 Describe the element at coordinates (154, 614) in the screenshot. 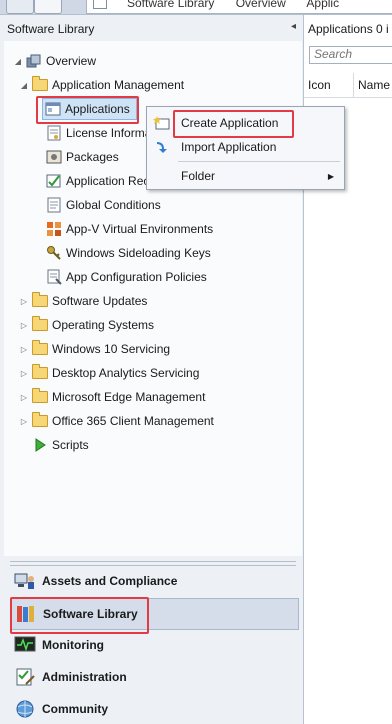

I see `workspace-software-library: Software Library` at that location.